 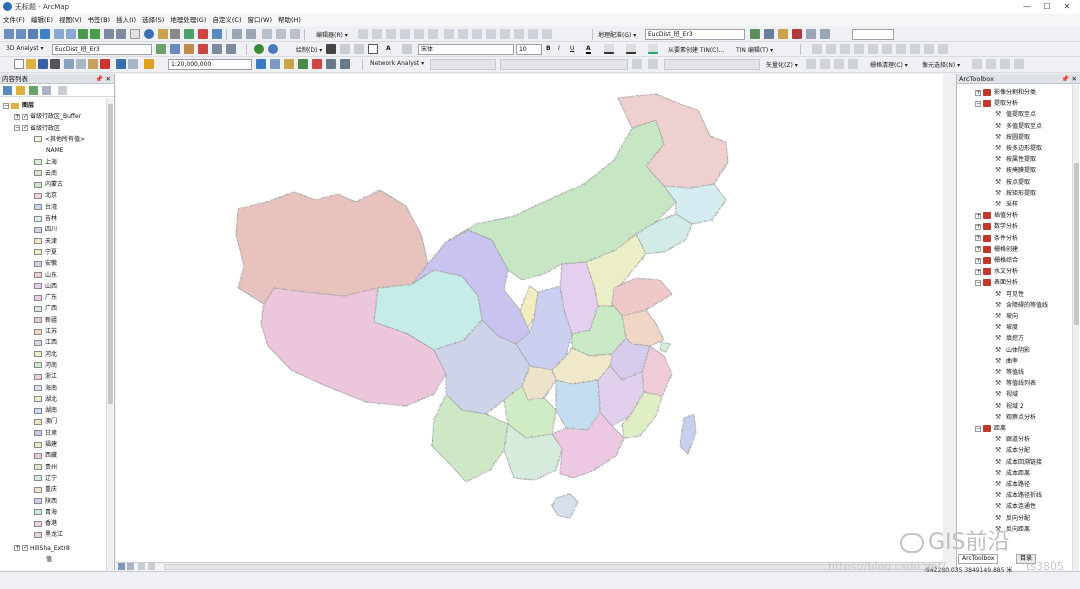 What do you see at coordinates (377, 34) in the screenshot?
I see `edit-annotation-icon` at bounding box center [377, 34].